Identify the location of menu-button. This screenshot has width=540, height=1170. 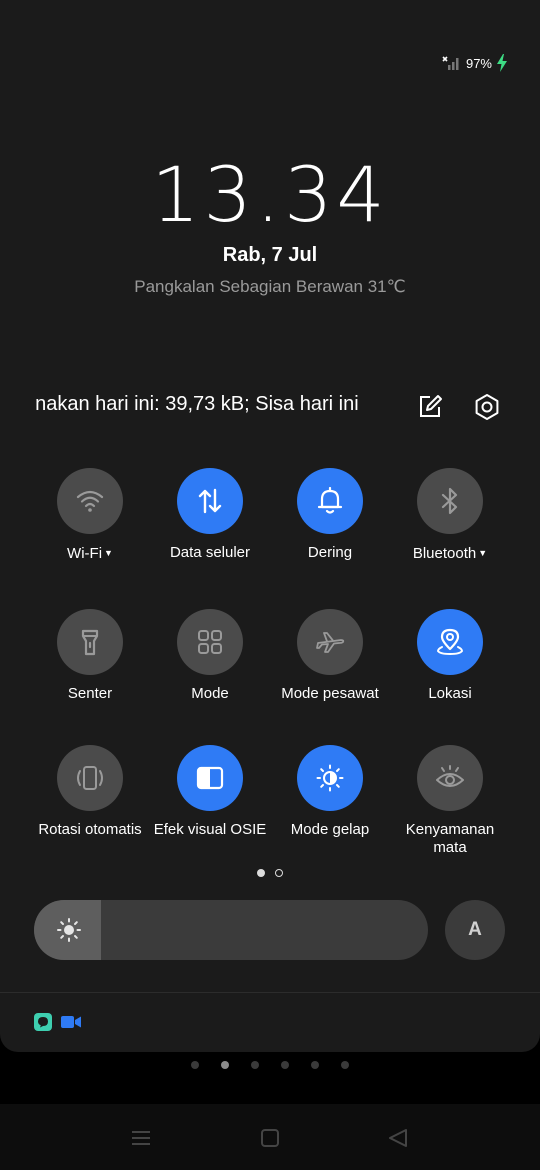
(141, 1138).